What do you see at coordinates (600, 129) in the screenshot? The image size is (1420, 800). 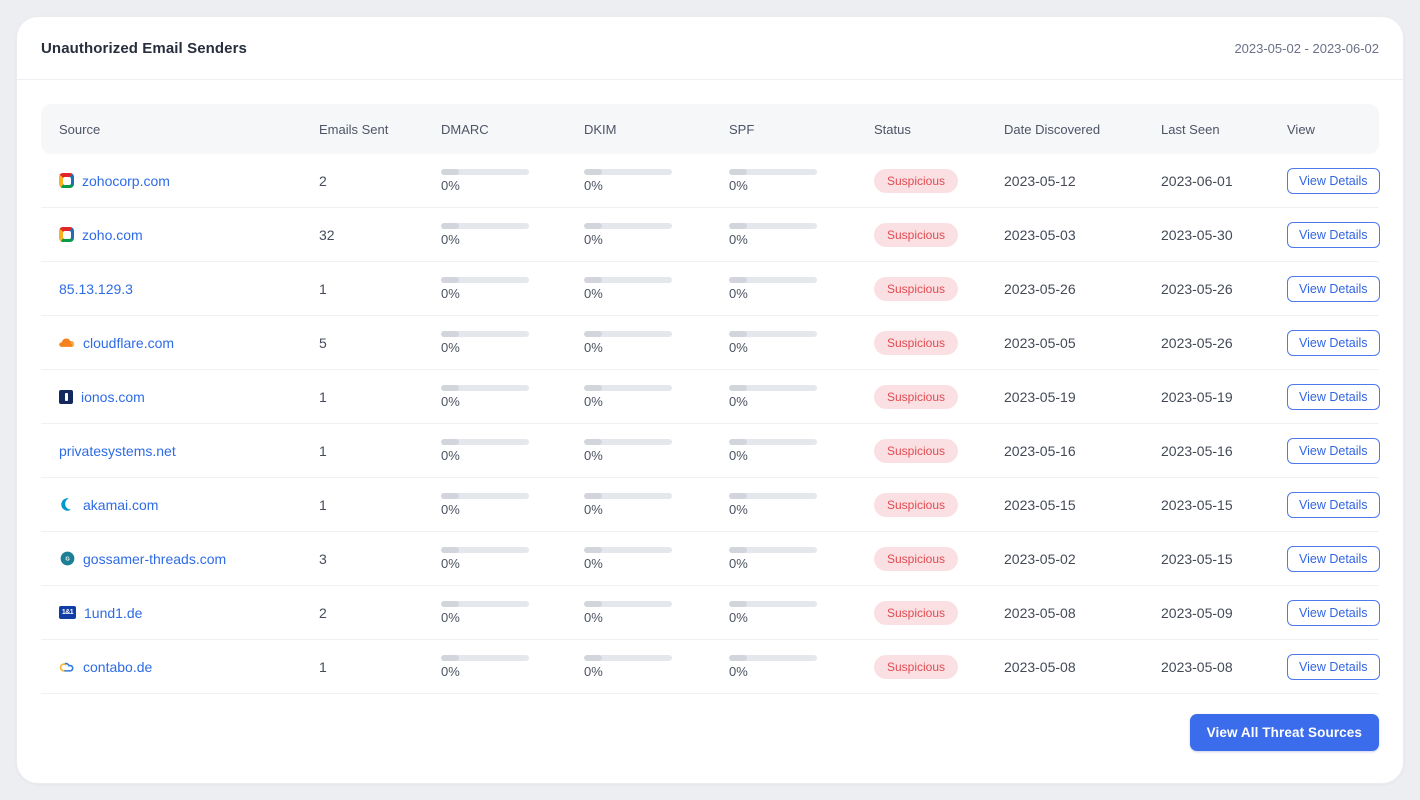 I see `column-header-dkim: DKIM` at bounding box center [600, 129].